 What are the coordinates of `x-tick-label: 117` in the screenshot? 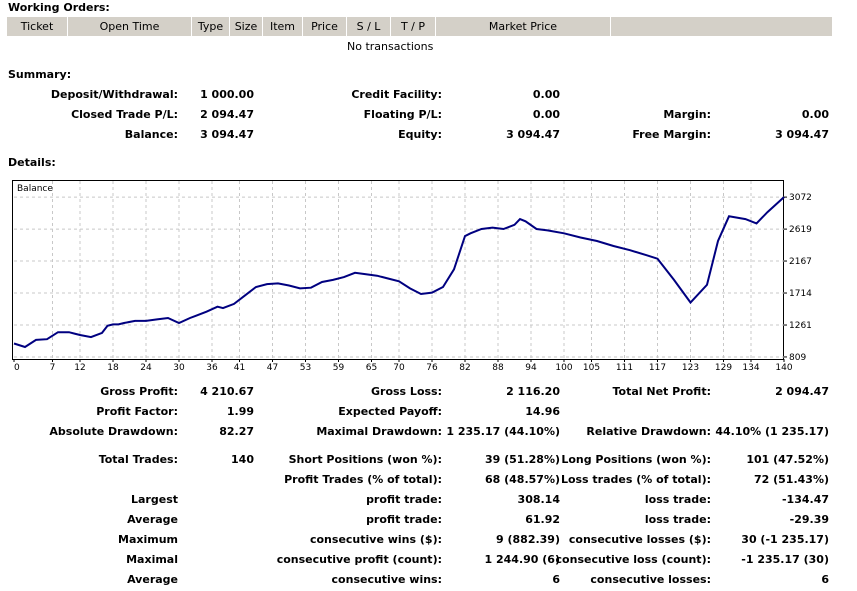 It's located at (657, 368).